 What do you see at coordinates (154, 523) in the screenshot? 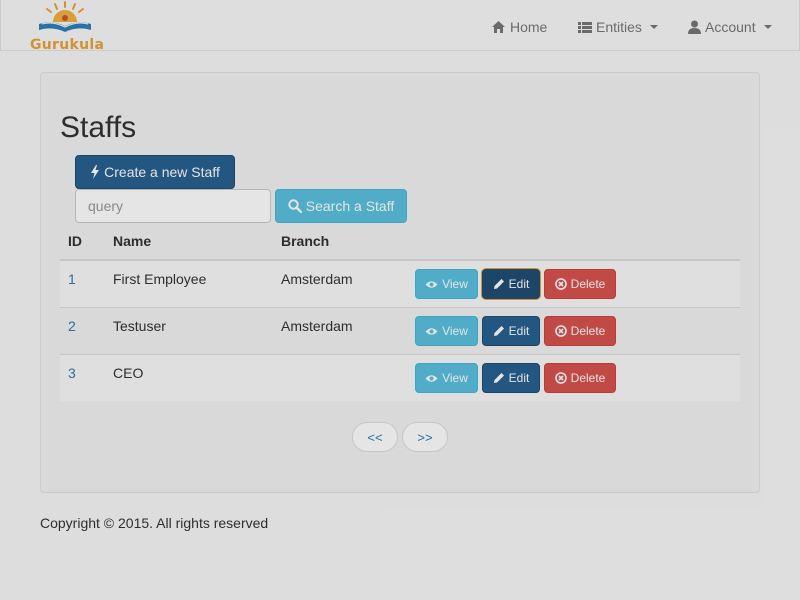
I see `footer-copyright: Copyright © 2015. All rights reserved` at bounding box center [154, 523].